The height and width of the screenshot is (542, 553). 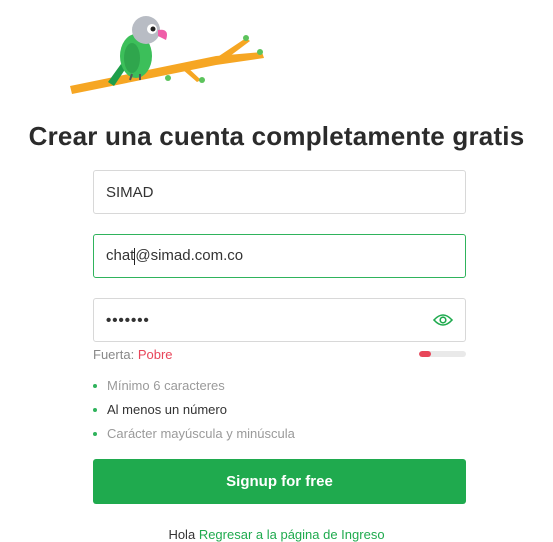 What do you see at coordinates (425, 354) in the screenshot?
I see `strength-meter-fill` at bounding box center [425, 354].